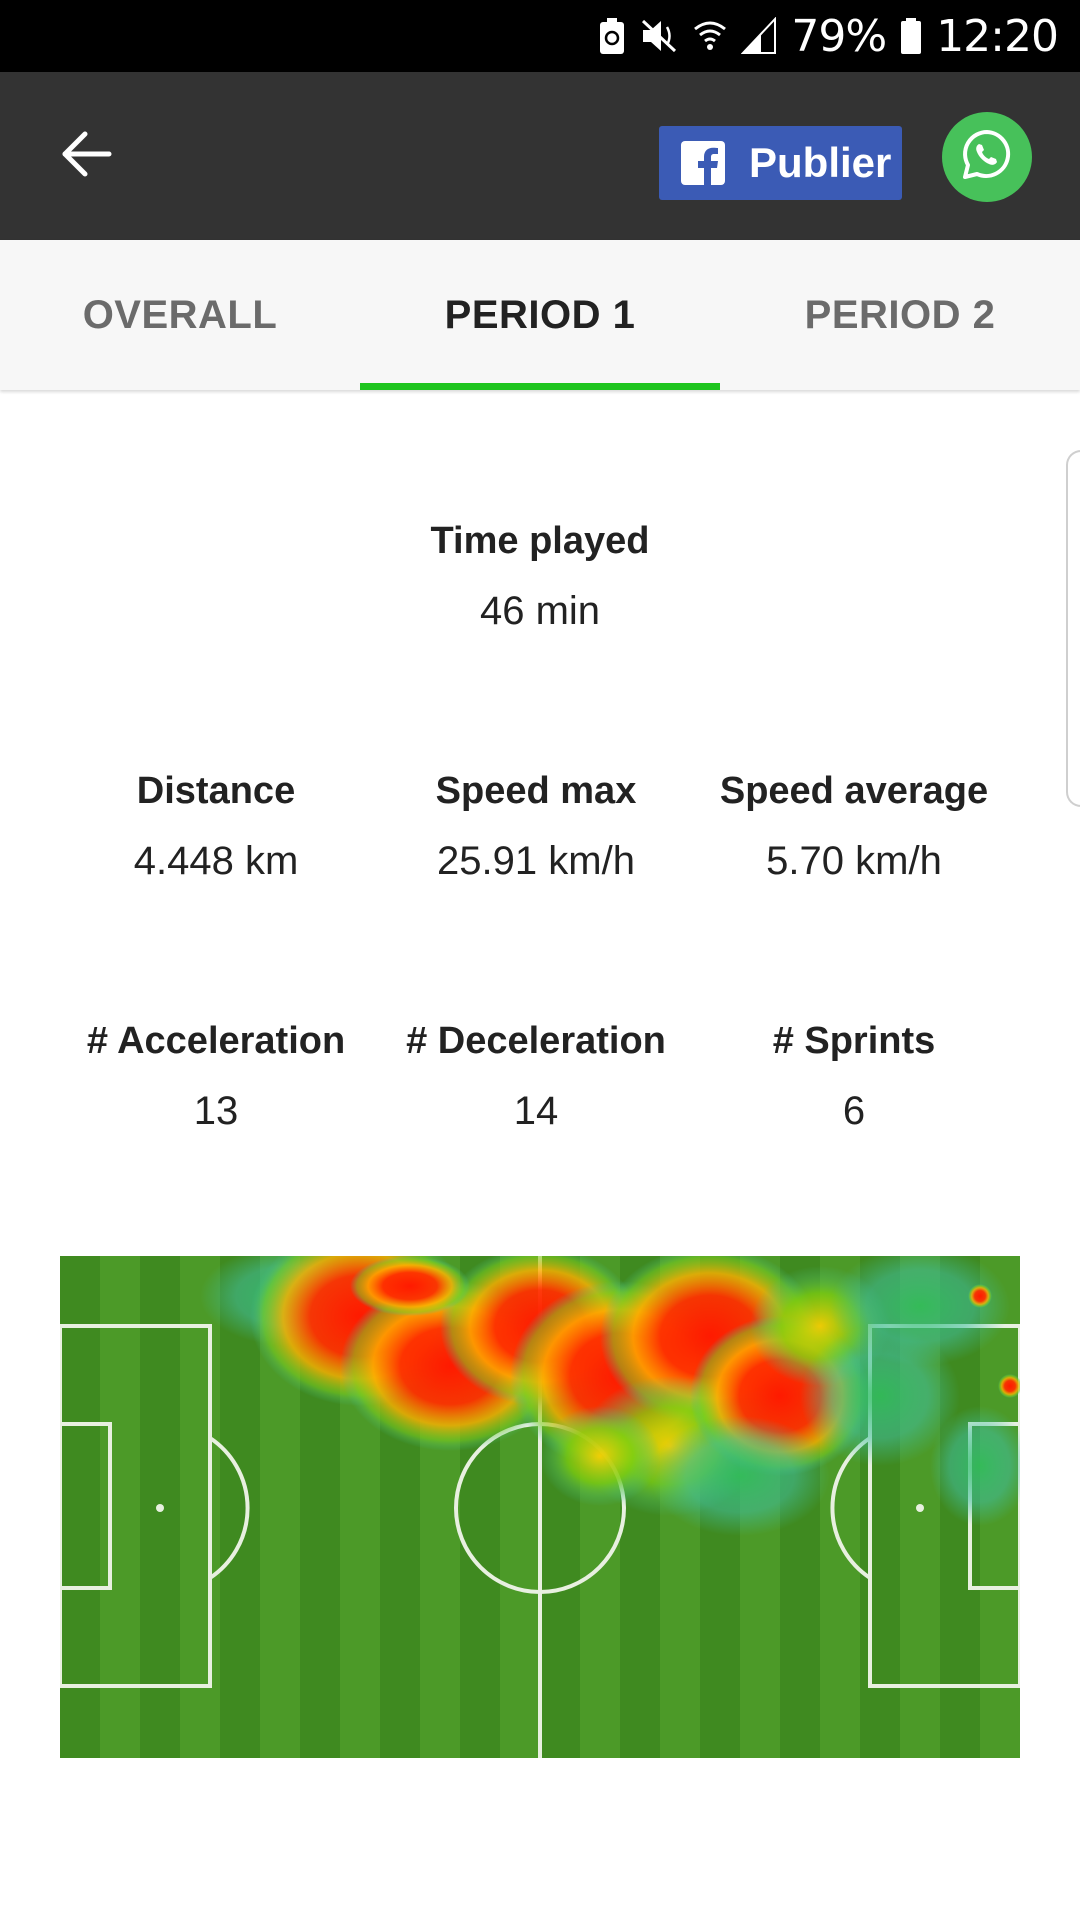  Describe the element at coordinates (536, 826) in the screenshot. I see `stat-speed-max: Speed max 25.91 km/h` at that location.